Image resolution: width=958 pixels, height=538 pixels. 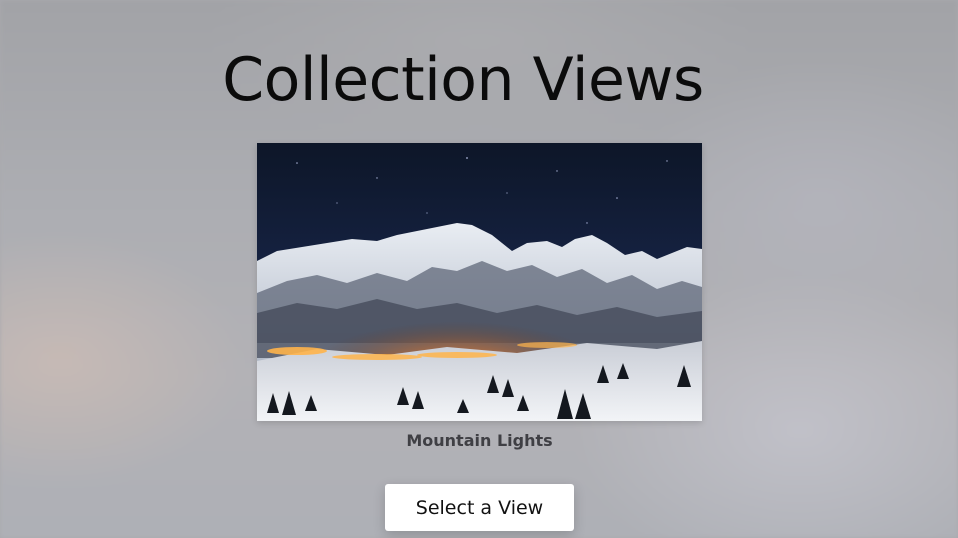 I want to click on collection-item-caption: Mountain Lights, so click(x=479, y=440).